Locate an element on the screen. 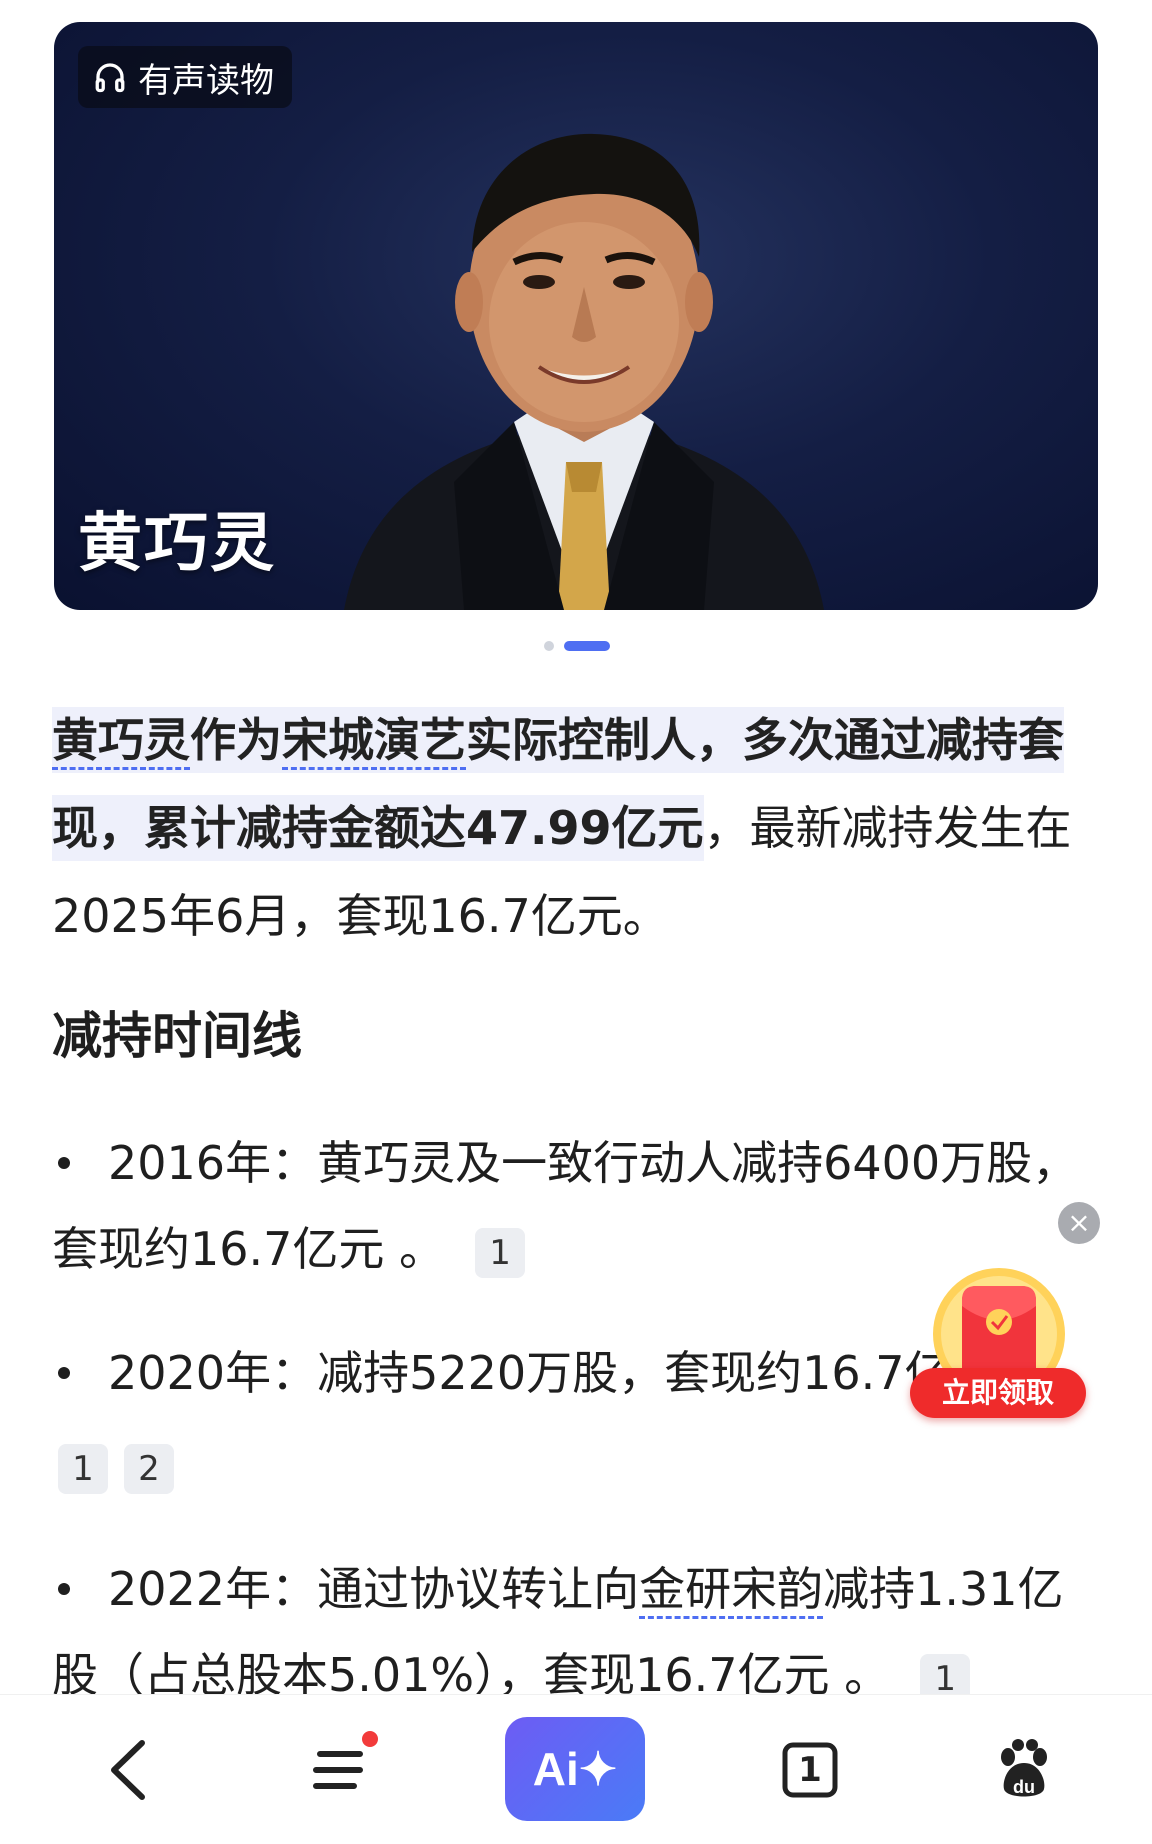  back-button is located at coordinates (128, 1769).